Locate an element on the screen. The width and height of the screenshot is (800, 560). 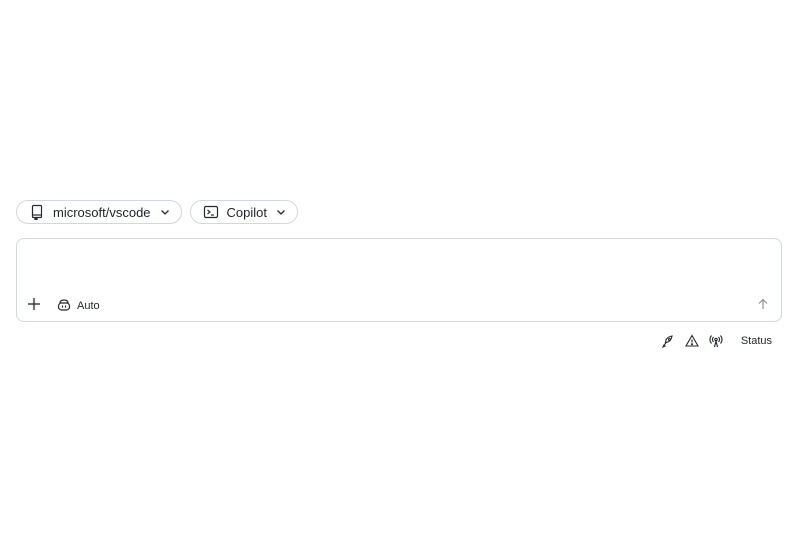
model-picker-label: Auto is located at coordinates (88, 306).